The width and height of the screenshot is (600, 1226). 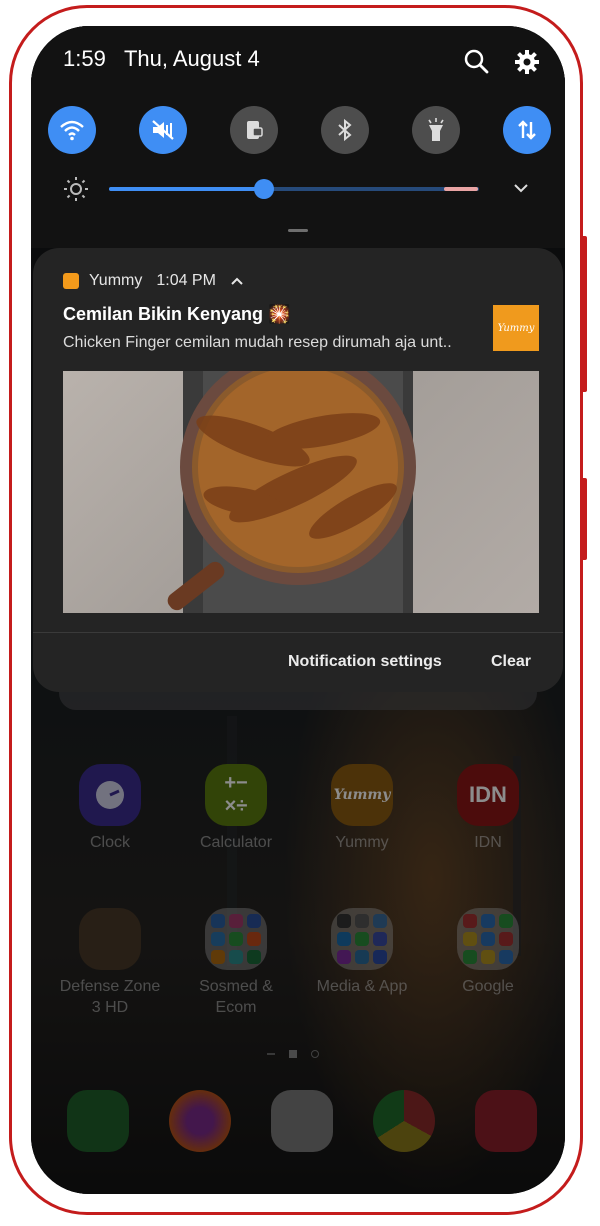 What do you see at coordinates (191, 58) in the screenshot?
I see `date-text: Thu, August 4` at bounding box center [191, 58].